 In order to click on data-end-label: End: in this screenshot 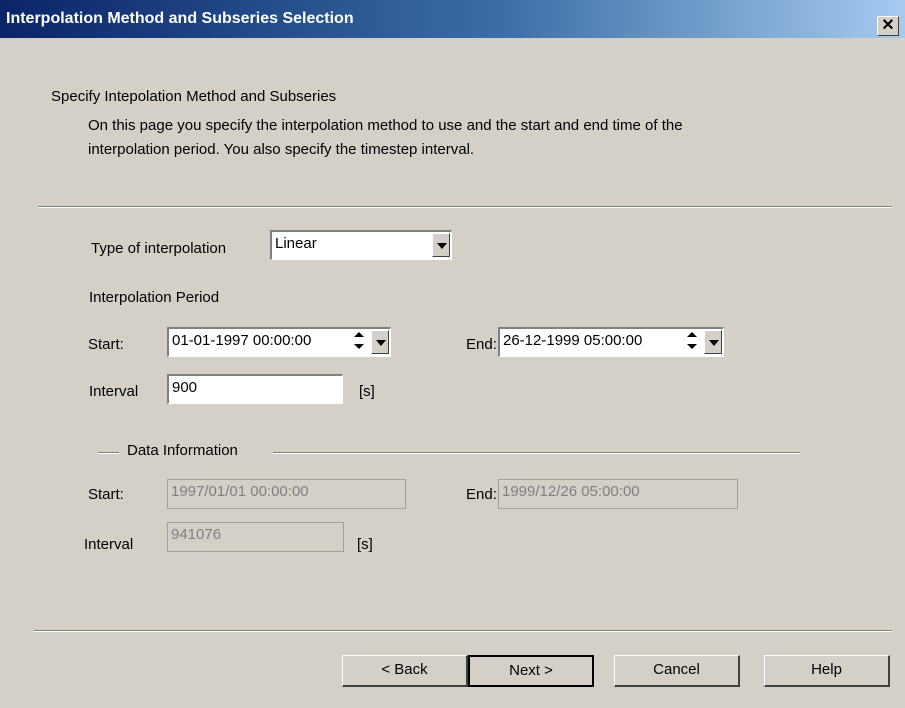, I will do `click(481, 494)`.